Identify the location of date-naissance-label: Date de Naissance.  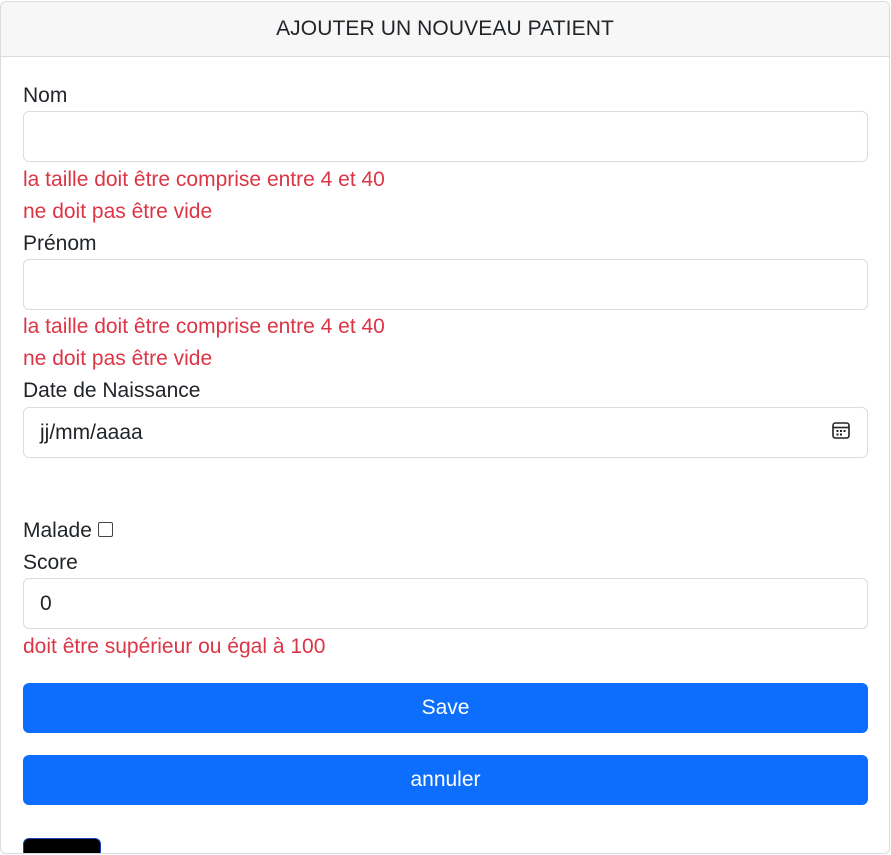
(112, 390).